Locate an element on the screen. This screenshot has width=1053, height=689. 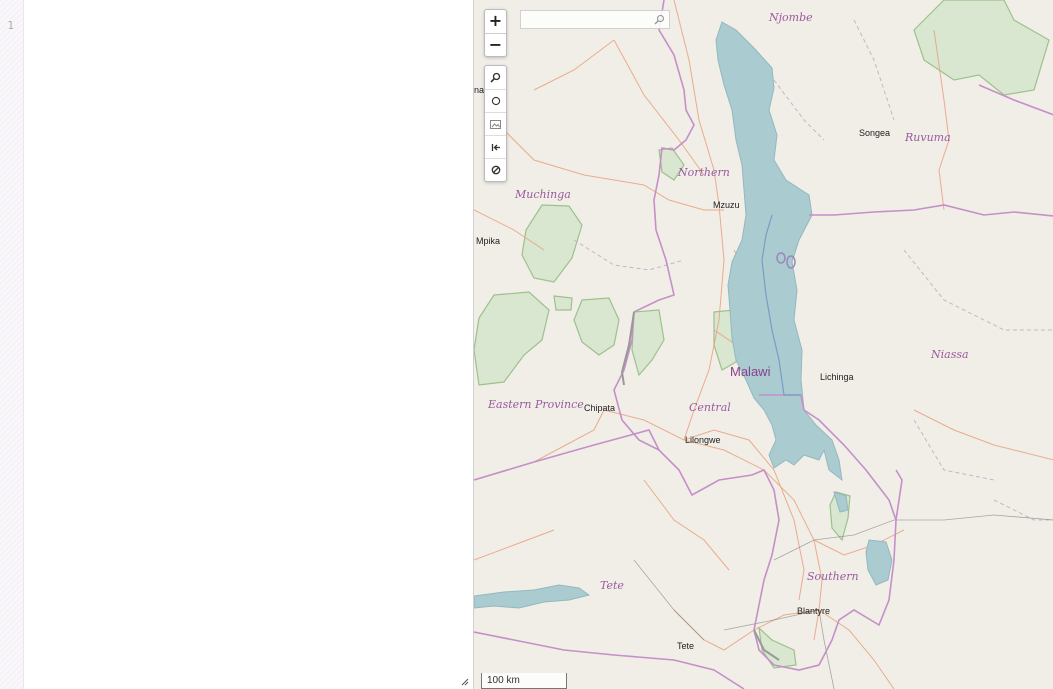
label-songea: Songea is located at coordinates (875, 133).